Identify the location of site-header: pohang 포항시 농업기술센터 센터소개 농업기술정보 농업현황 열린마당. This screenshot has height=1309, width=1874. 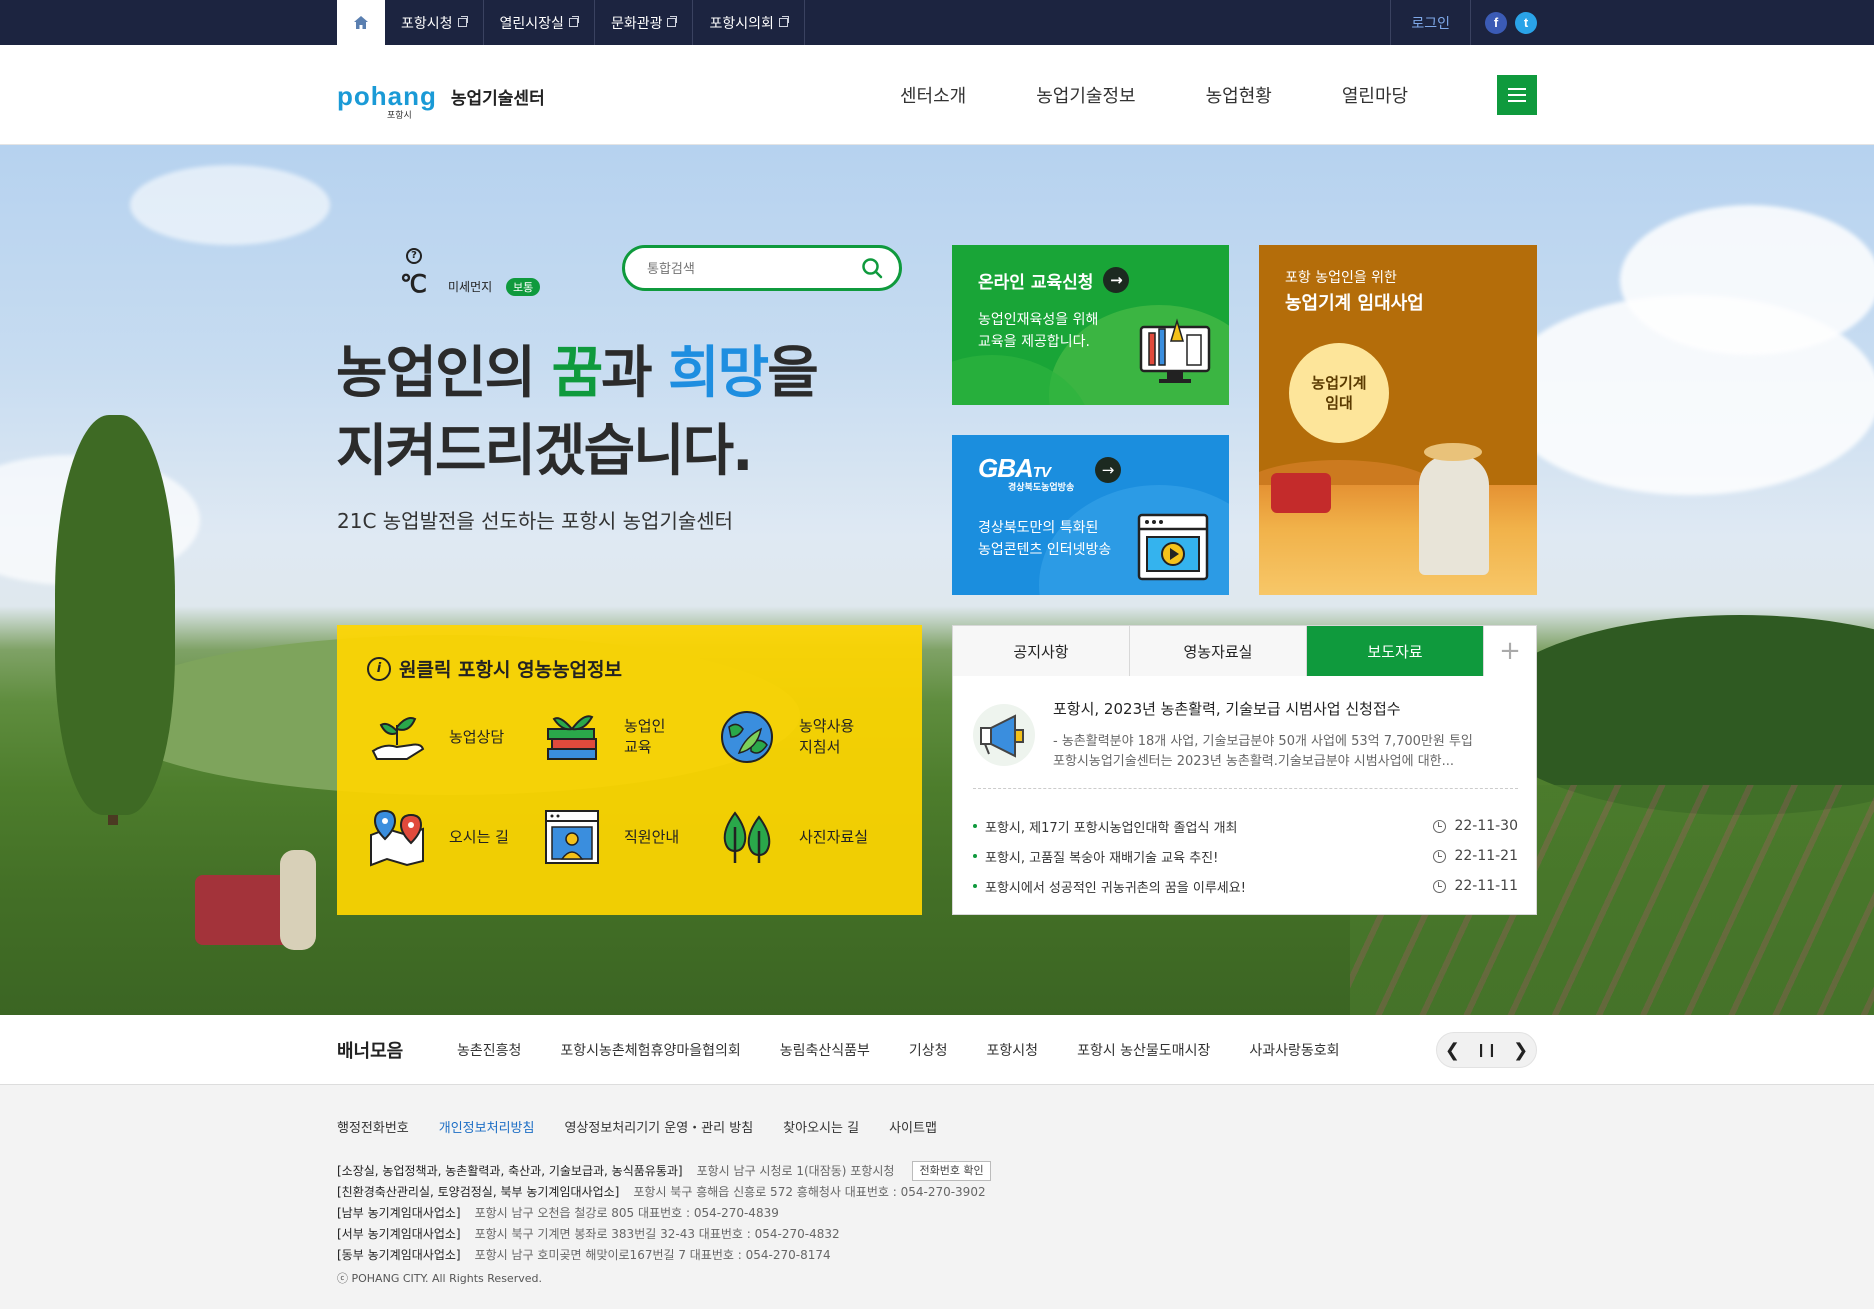
(937, 95).